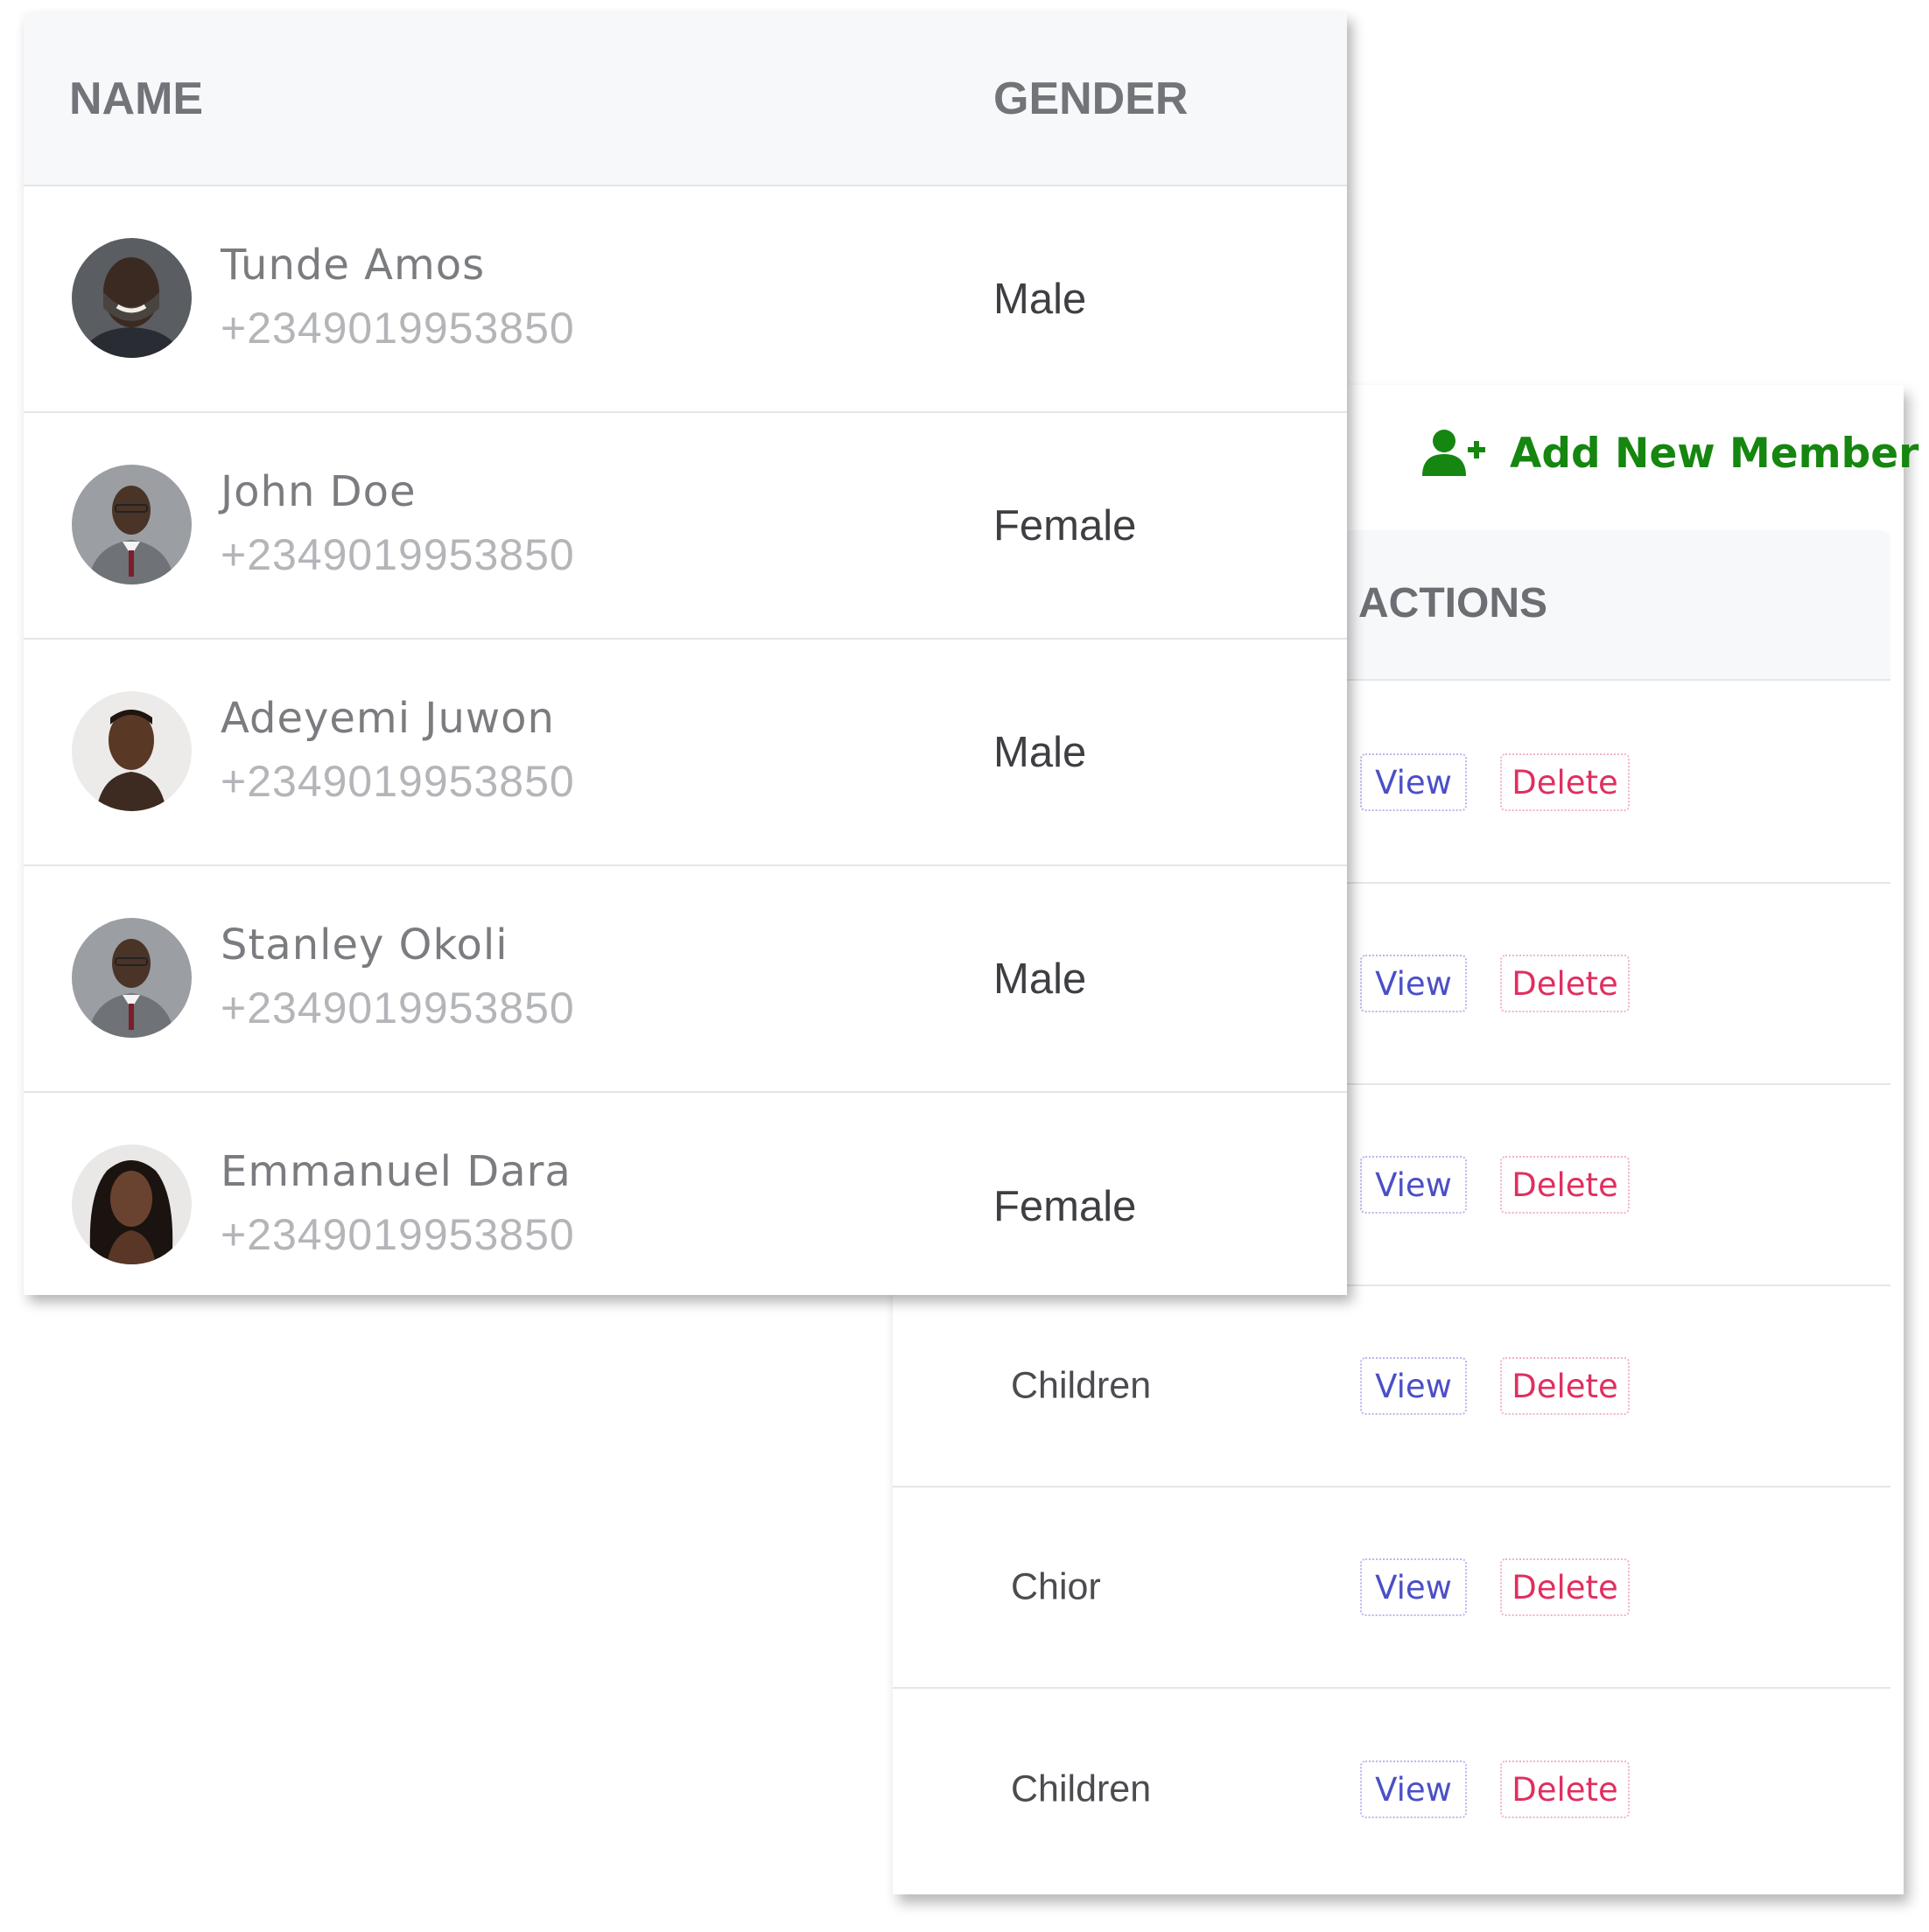 The width and height of the screenshot is (1929, 1932). What do you see at coordinates (1091, 99) in the screenshot?
I see `column-header-gender: GENDER` at bounding box center [1091, 99].